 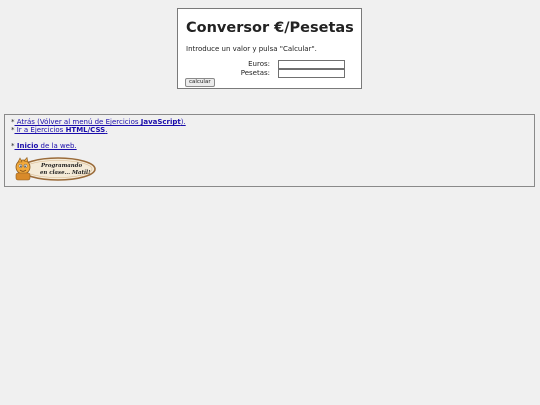 I want to click on css-exercises-link: Ir a Ejercicios HTML/CSS., so click(x=61, y=130).